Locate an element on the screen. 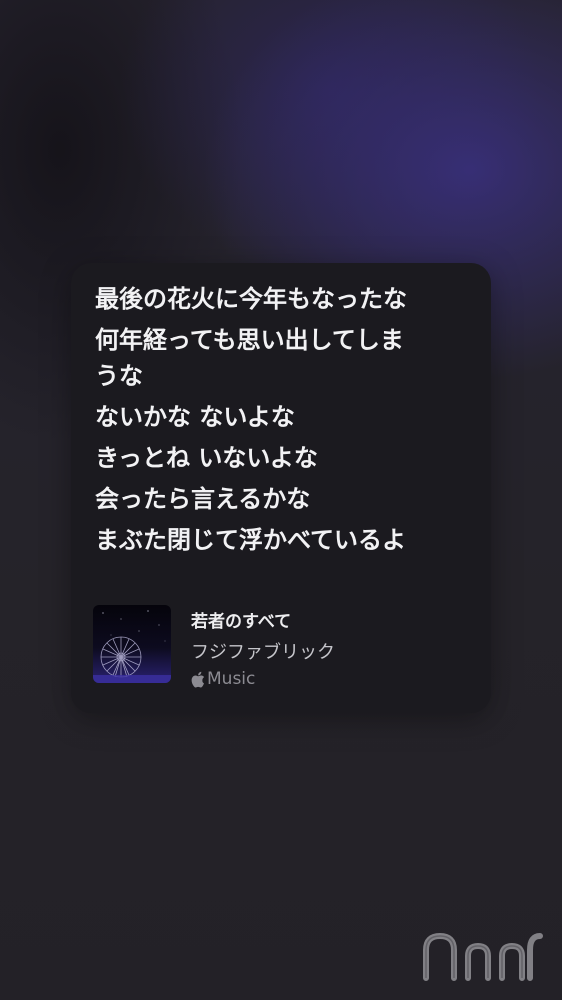 The width and height of the screenshot is (562, 1000). lyric-line: 最後の花火に今年もなったな is located at coordinates (251, 299).